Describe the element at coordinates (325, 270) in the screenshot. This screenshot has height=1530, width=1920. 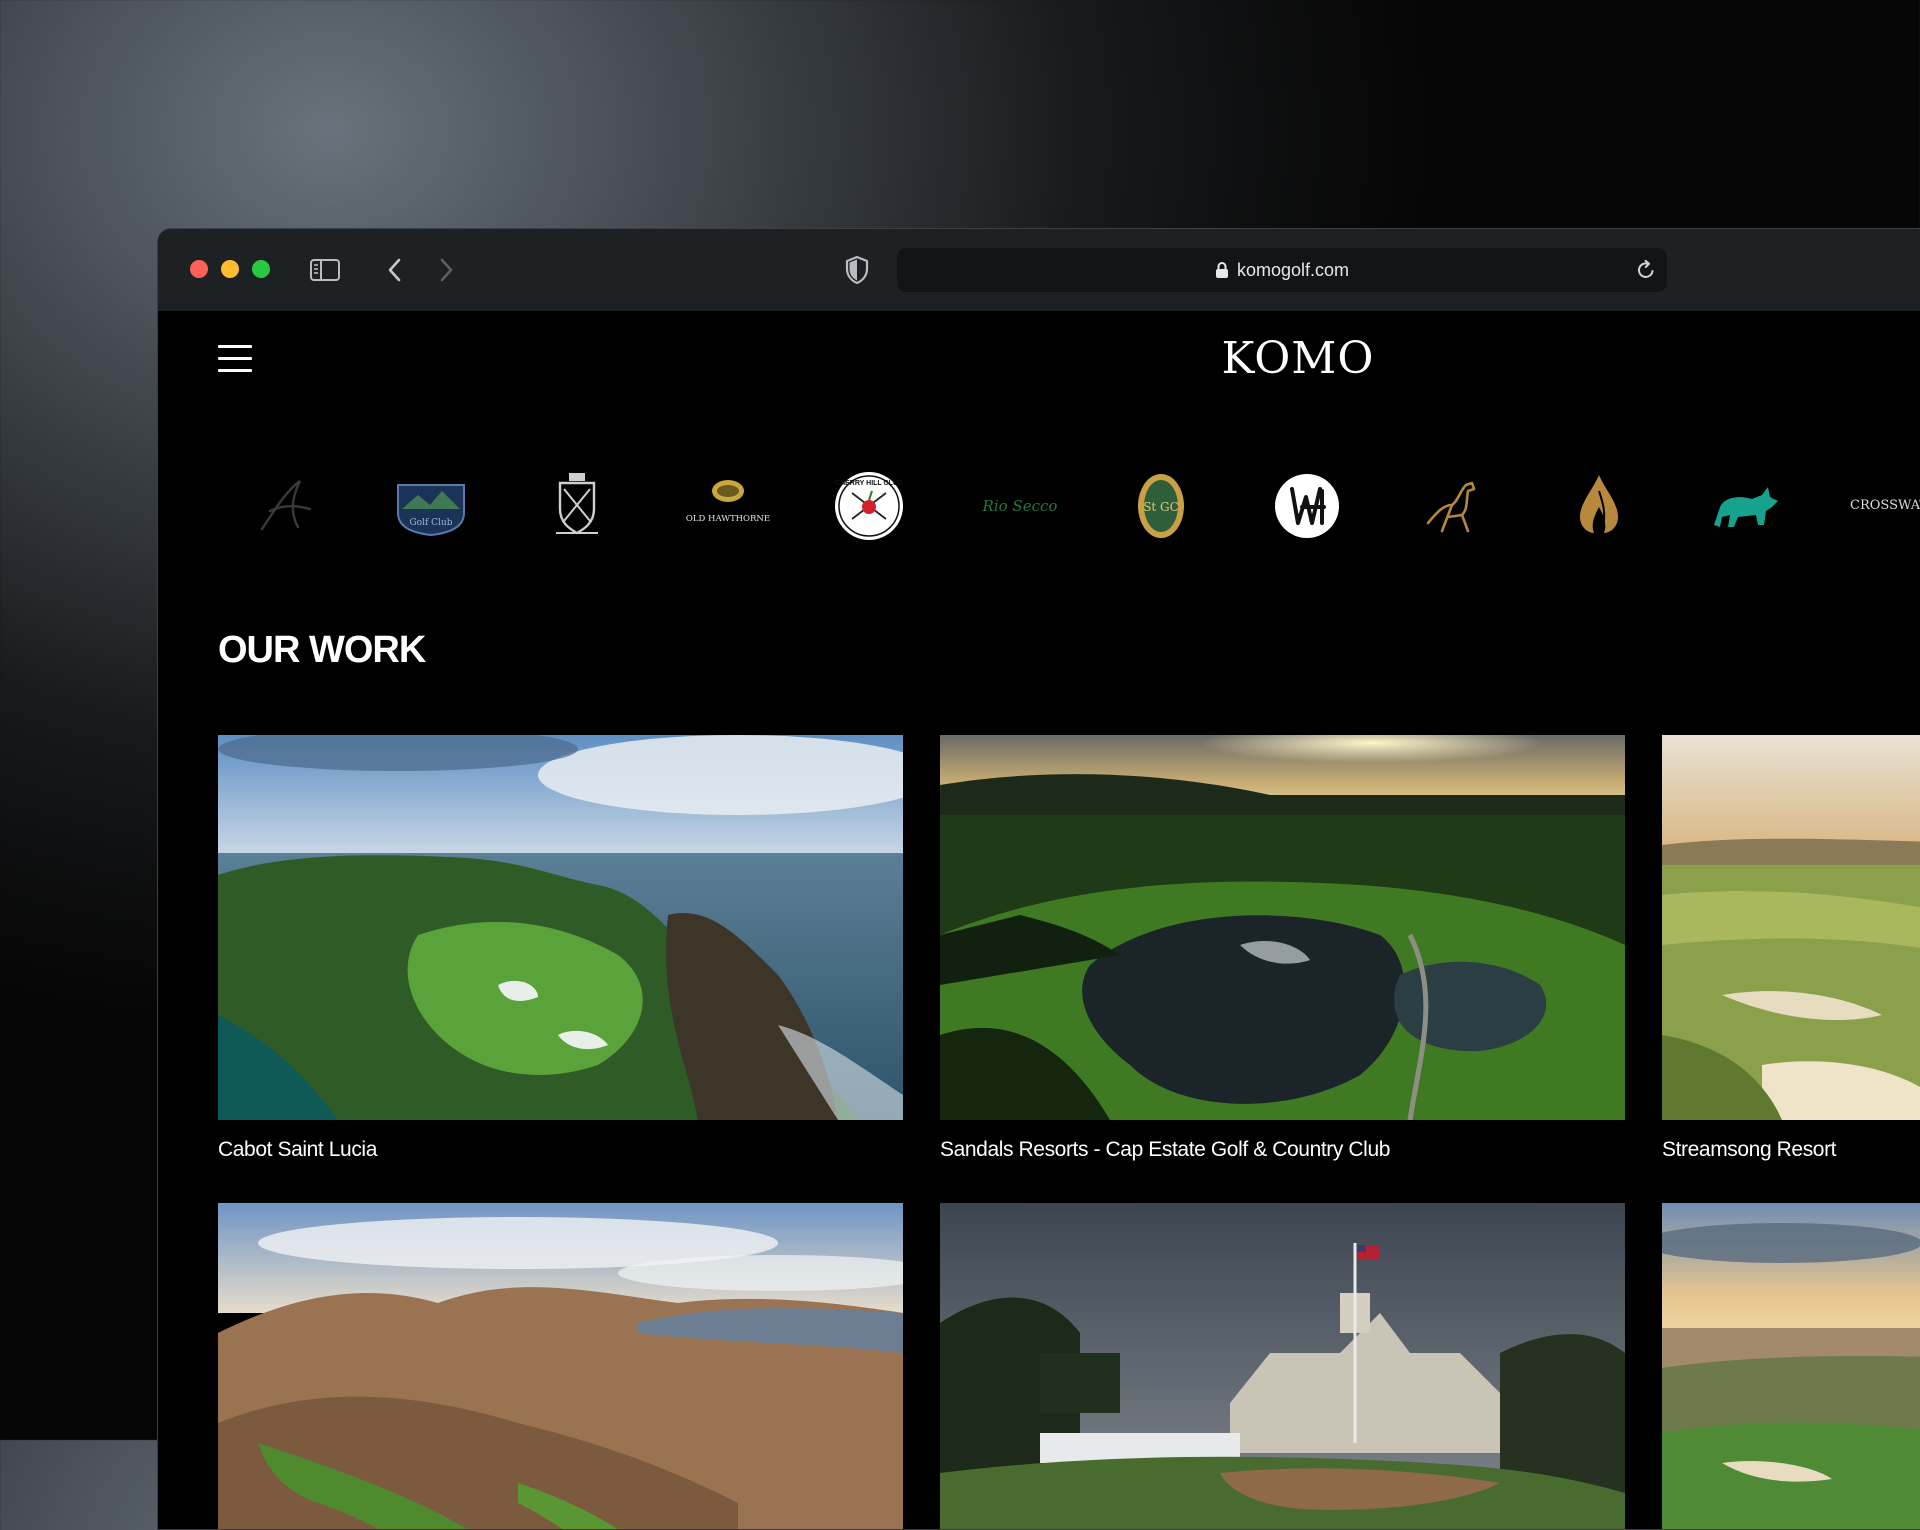
I see `sidebar-icon` at that location.